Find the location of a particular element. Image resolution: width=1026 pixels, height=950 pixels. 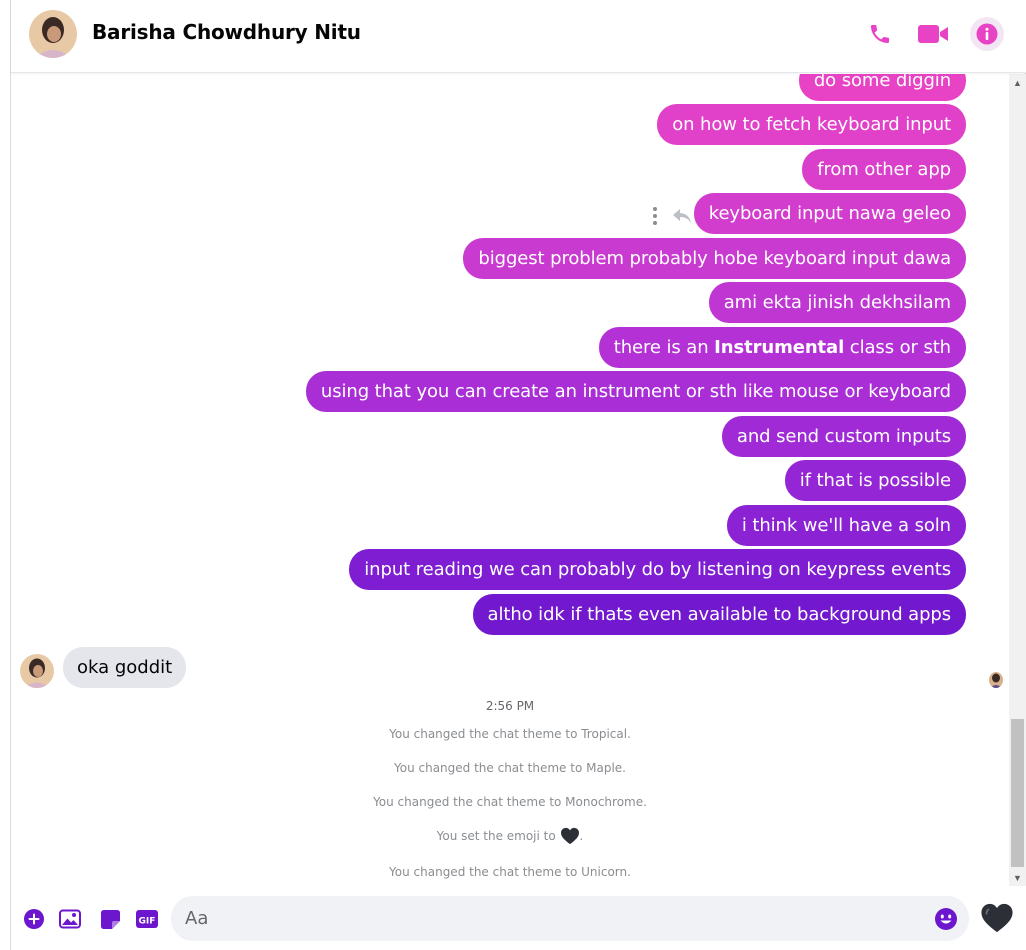

video-call-button is located at coordinates (933, 34).